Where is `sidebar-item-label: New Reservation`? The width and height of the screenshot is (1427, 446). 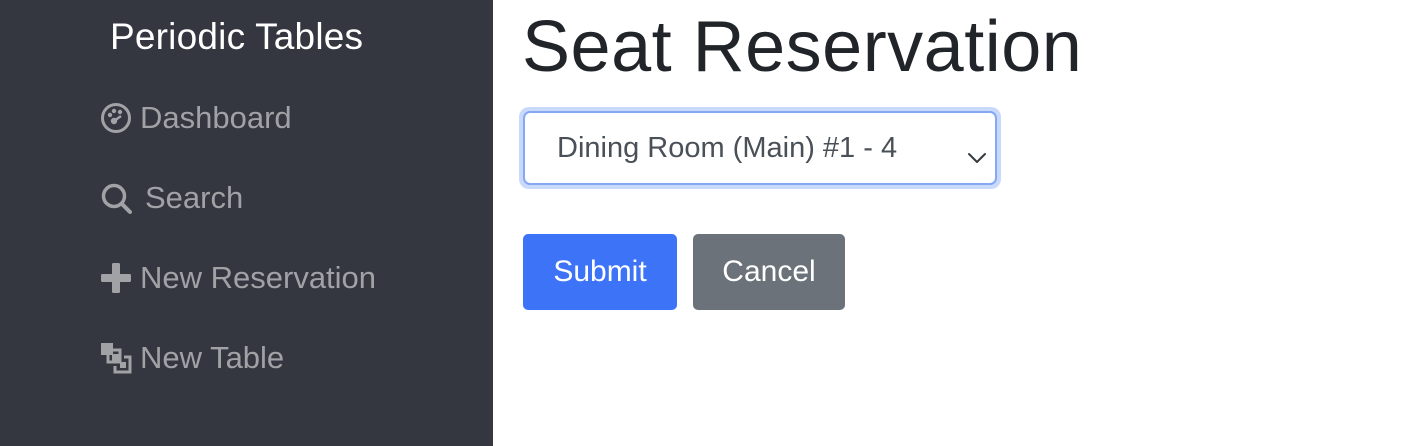 sidebar-item-label: New Reservation is located at coordinates (258, 277).